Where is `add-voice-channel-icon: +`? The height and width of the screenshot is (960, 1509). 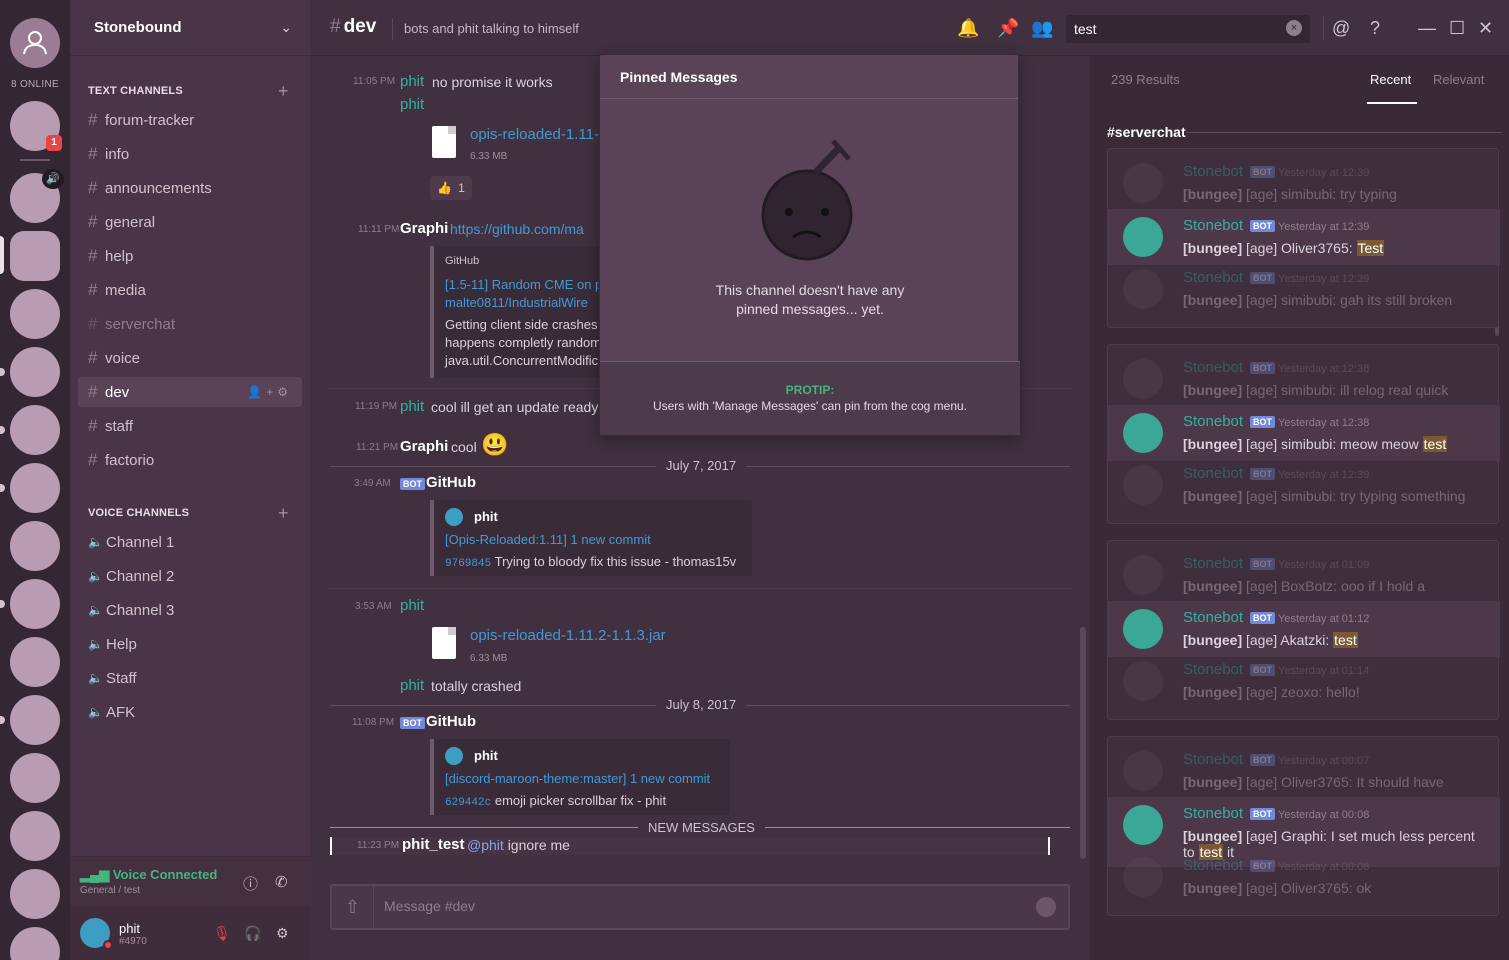 add-voice-channel-icon: + is located at coordinates (283, 513).